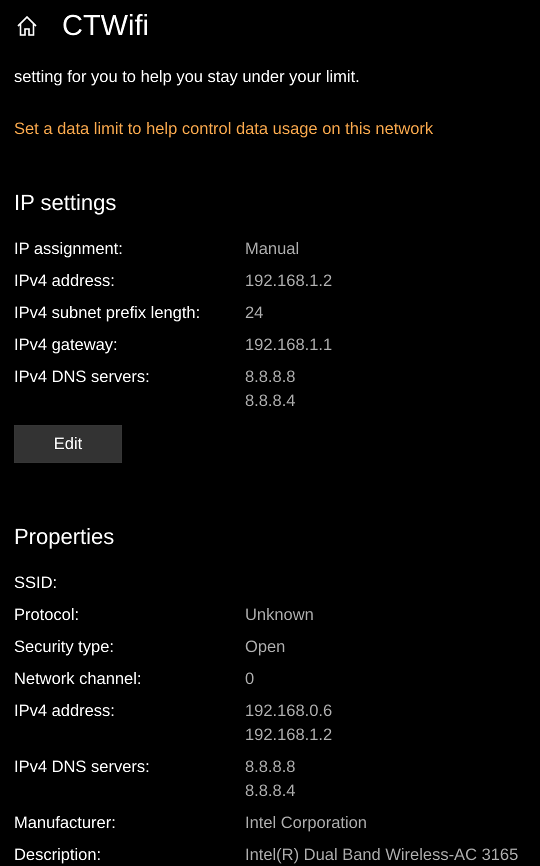 The image size is (540, 866). I want to click on property-label: Protocol:, so click(47, 615).